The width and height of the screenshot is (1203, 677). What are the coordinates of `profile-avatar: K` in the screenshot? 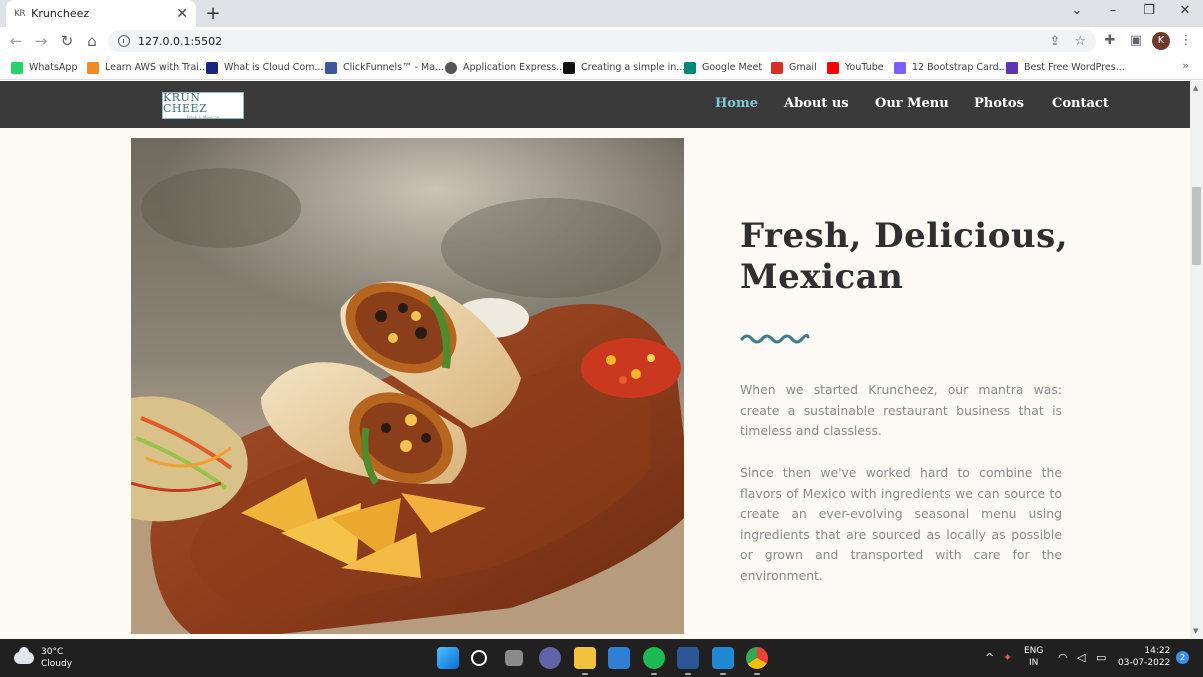 It's located at (1161, 41).